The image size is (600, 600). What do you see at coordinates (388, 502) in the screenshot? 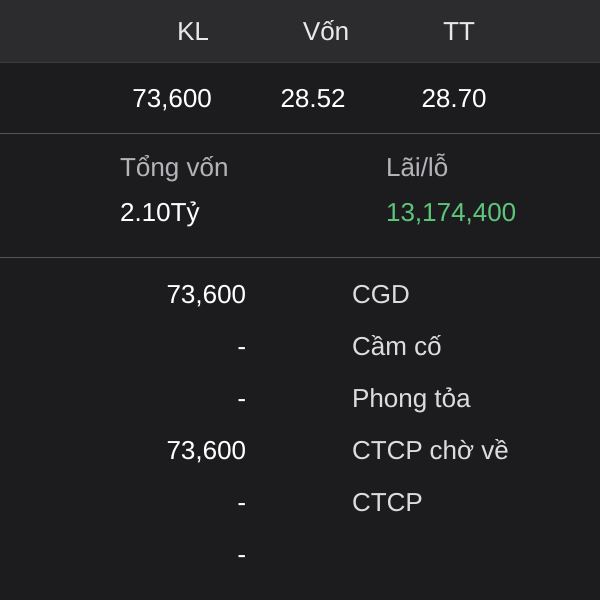
I see `quantity-label: CTCP` at bounding box center [388, 502].